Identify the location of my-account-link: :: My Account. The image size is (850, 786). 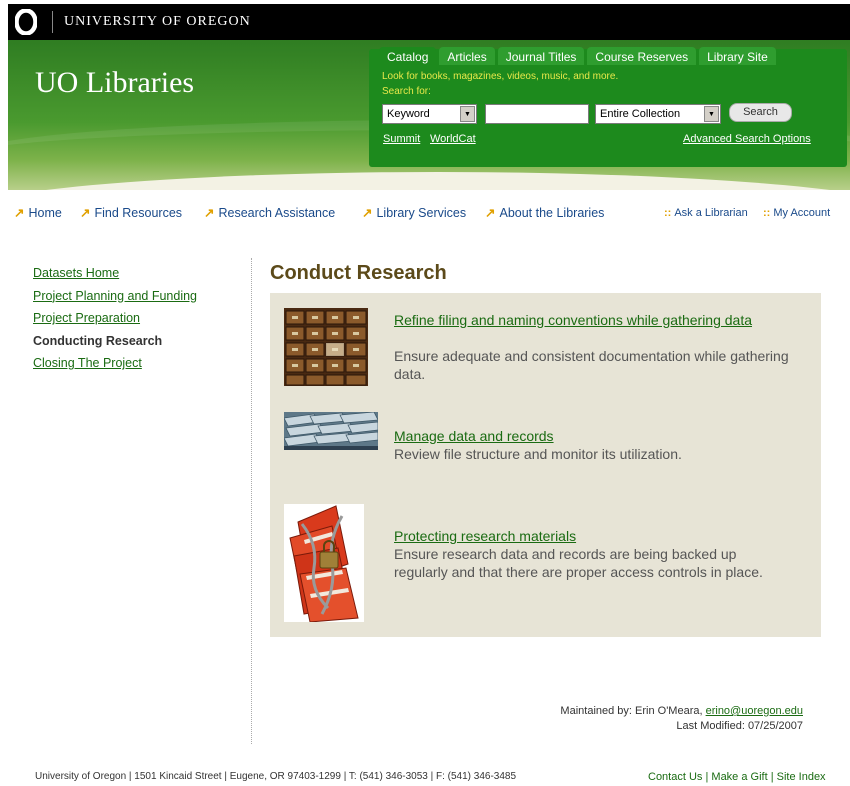
(796, 213).